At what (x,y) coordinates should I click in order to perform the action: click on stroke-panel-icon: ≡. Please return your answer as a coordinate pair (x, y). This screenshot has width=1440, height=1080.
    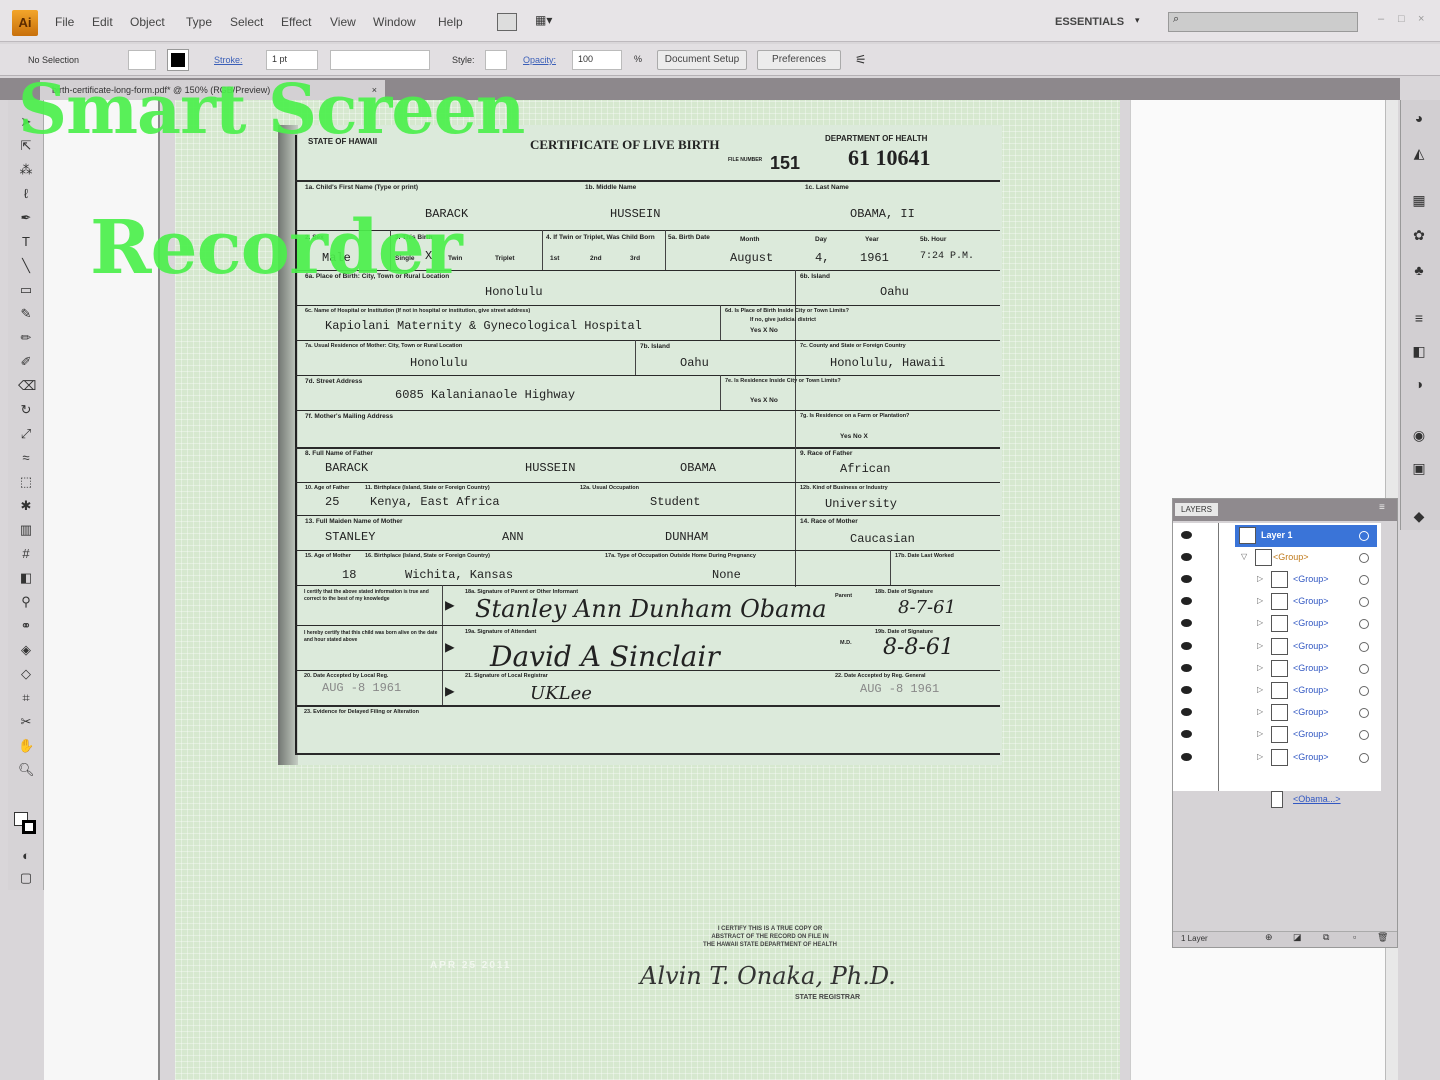
    Looking at the image, I should click on (1419, 319).